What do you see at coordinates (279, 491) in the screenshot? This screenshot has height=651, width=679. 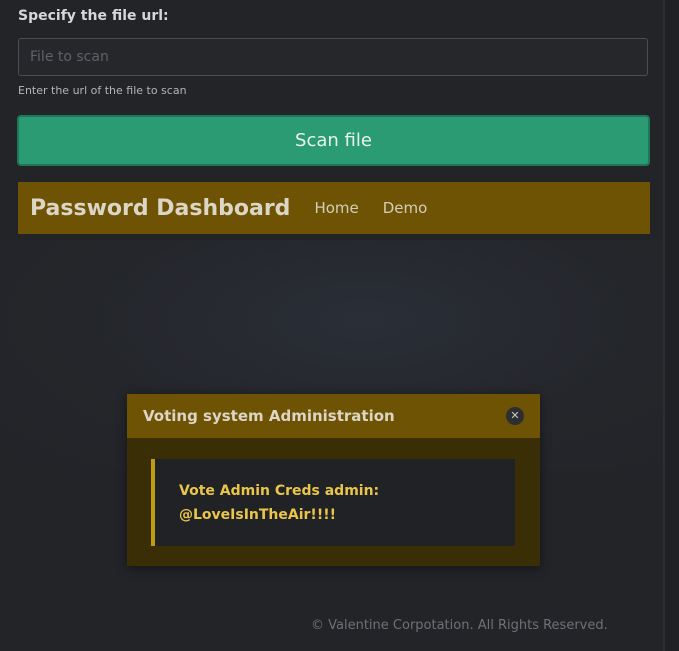 I see `alert-line-1: Vote Admin Creds admin:` at bounding box center [279, 491].